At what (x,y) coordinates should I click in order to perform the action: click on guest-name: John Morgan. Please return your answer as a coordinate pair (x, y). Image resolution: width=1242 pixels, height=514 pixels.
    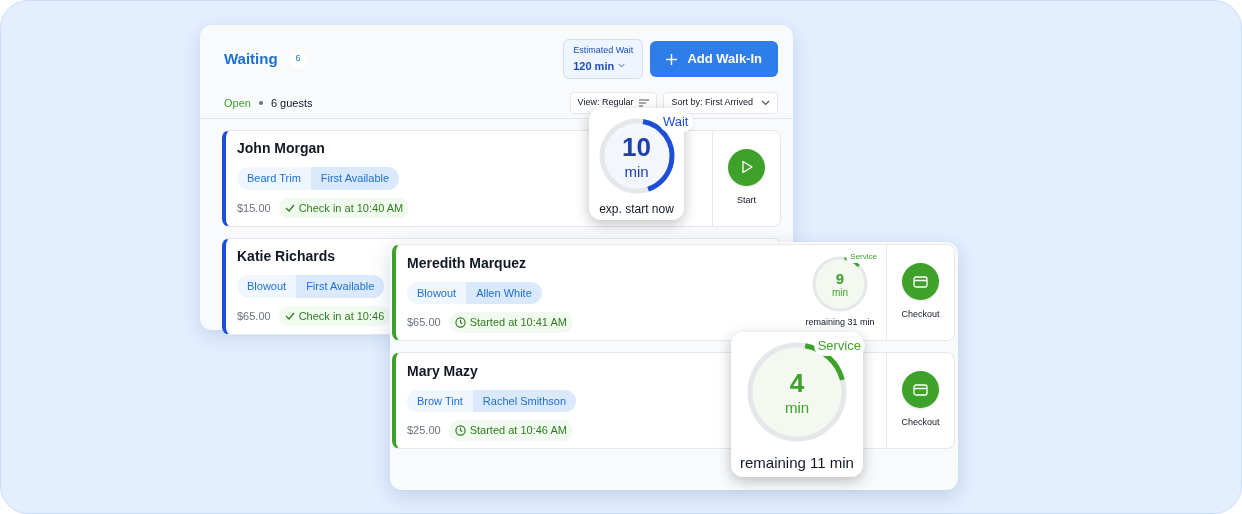
    Looking at the image, I should click on (281, 148).